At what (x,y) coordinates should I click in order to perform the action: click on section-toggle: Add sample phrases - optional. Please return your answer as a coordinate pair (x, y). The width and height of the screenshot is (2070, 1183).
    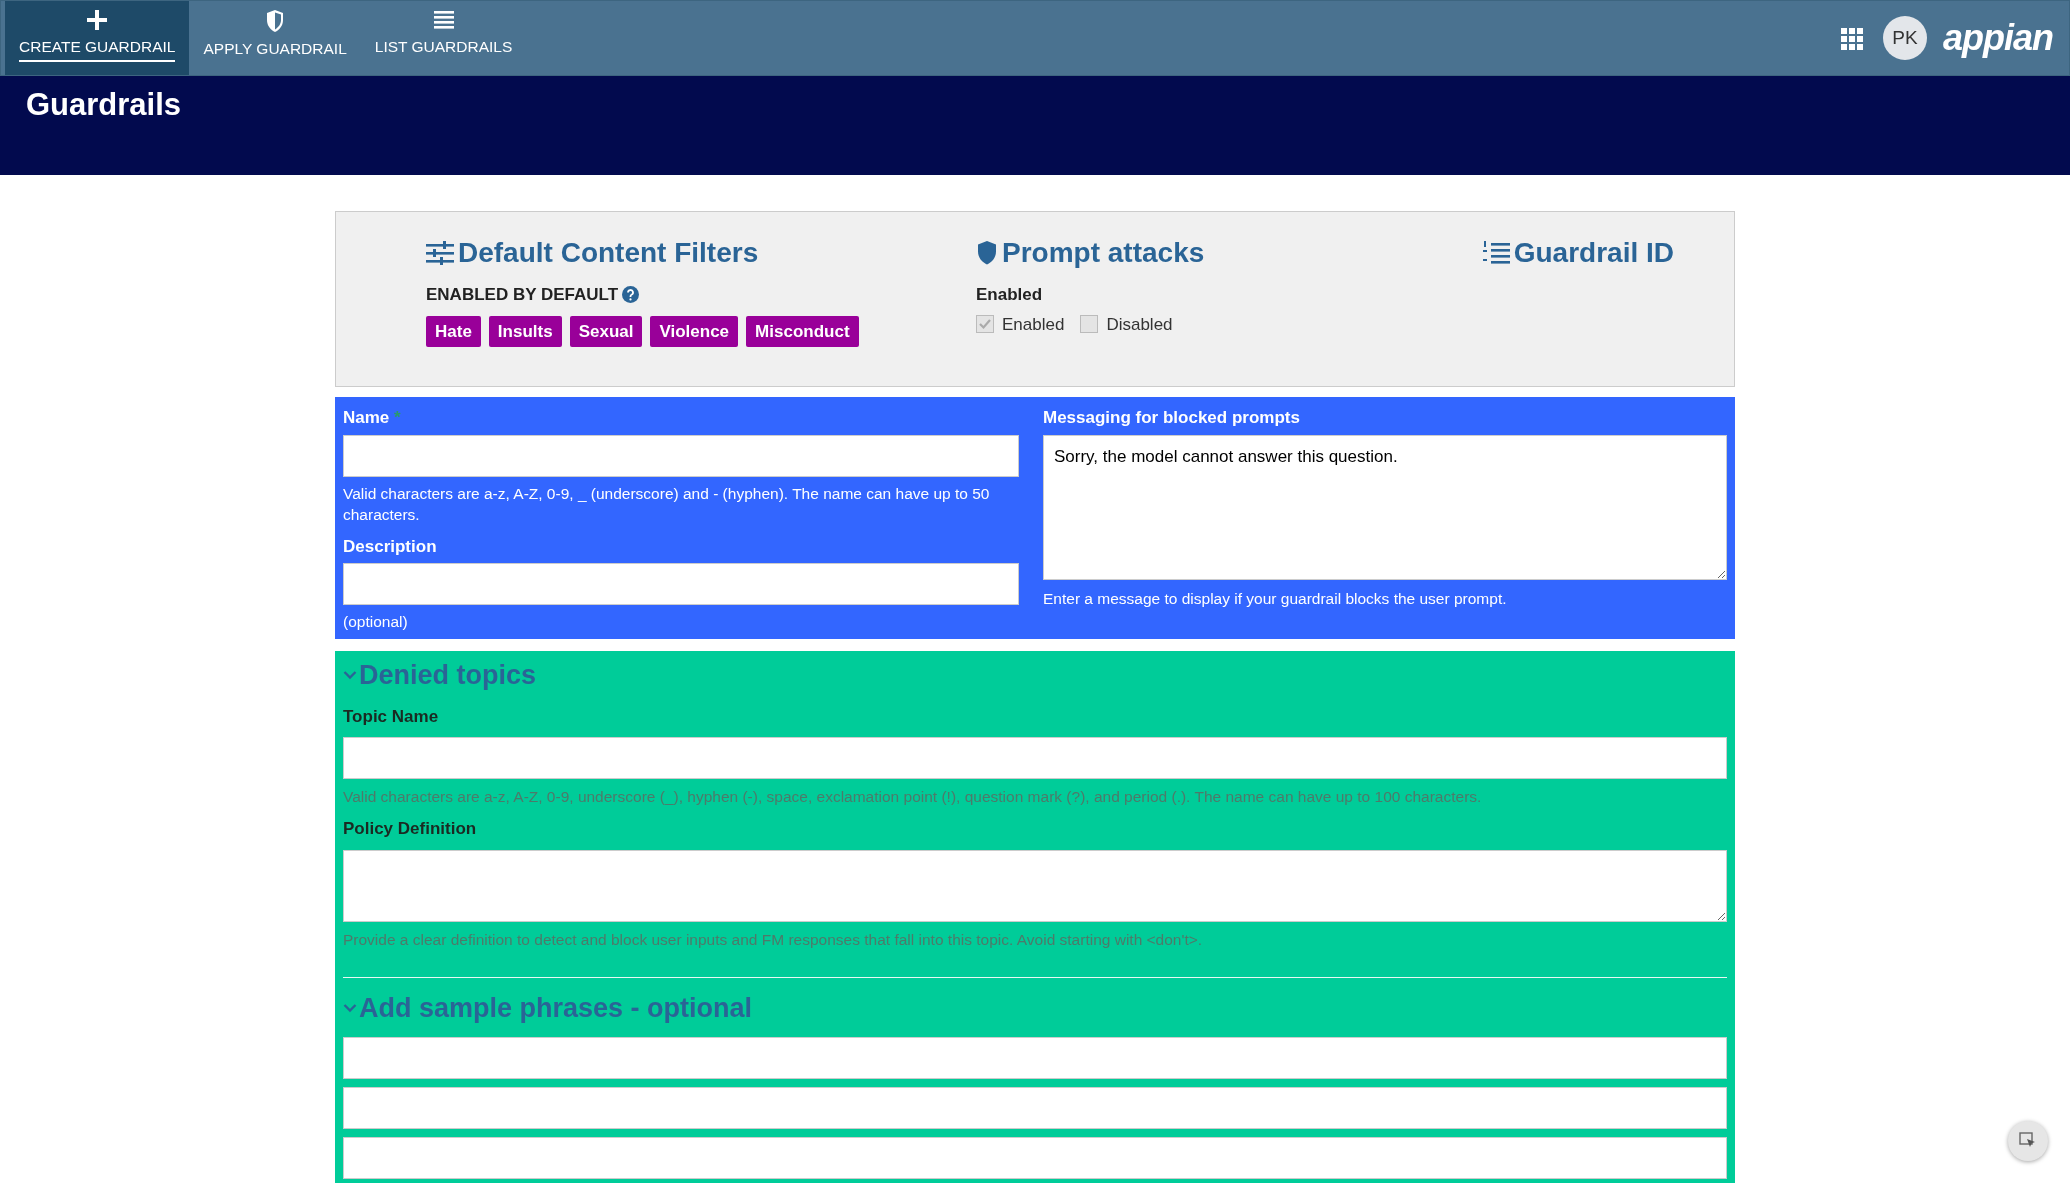
    Looking at the image, I should click on (548, 1008).